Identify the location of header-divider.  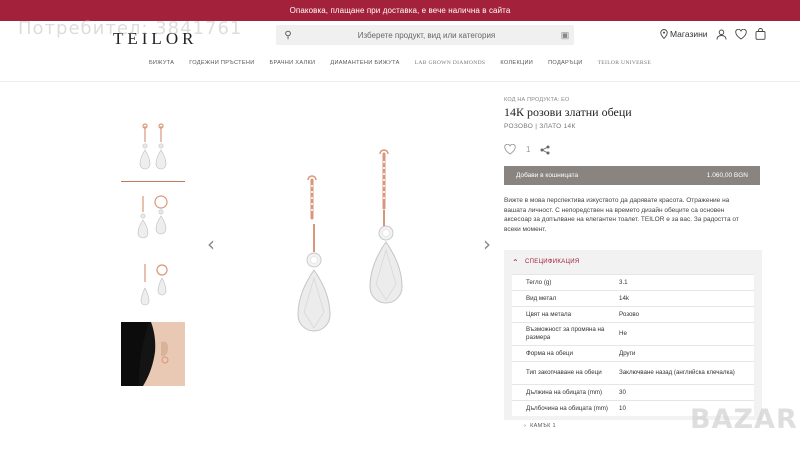
(400, 81).